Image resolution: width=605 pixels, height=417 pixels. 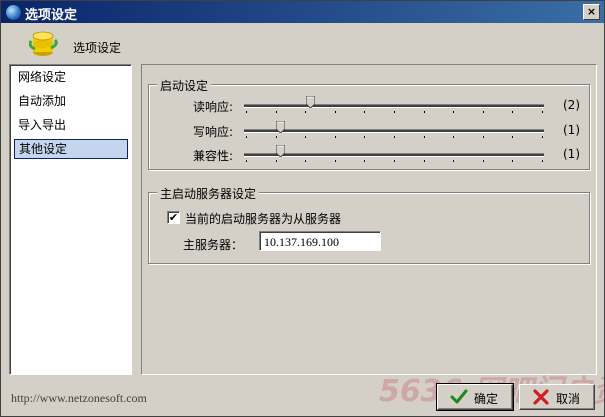 I want to click on compatibility-value: (1), so click(x=571, y=154).